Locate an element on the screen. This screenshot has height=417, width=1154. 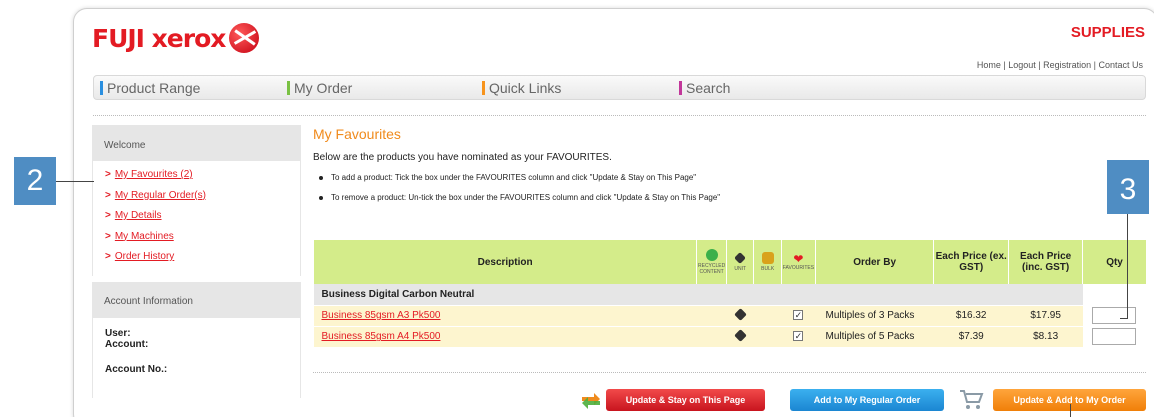
group-row: Business Digital Carbon Neutral is located at coordinates (729, 294).